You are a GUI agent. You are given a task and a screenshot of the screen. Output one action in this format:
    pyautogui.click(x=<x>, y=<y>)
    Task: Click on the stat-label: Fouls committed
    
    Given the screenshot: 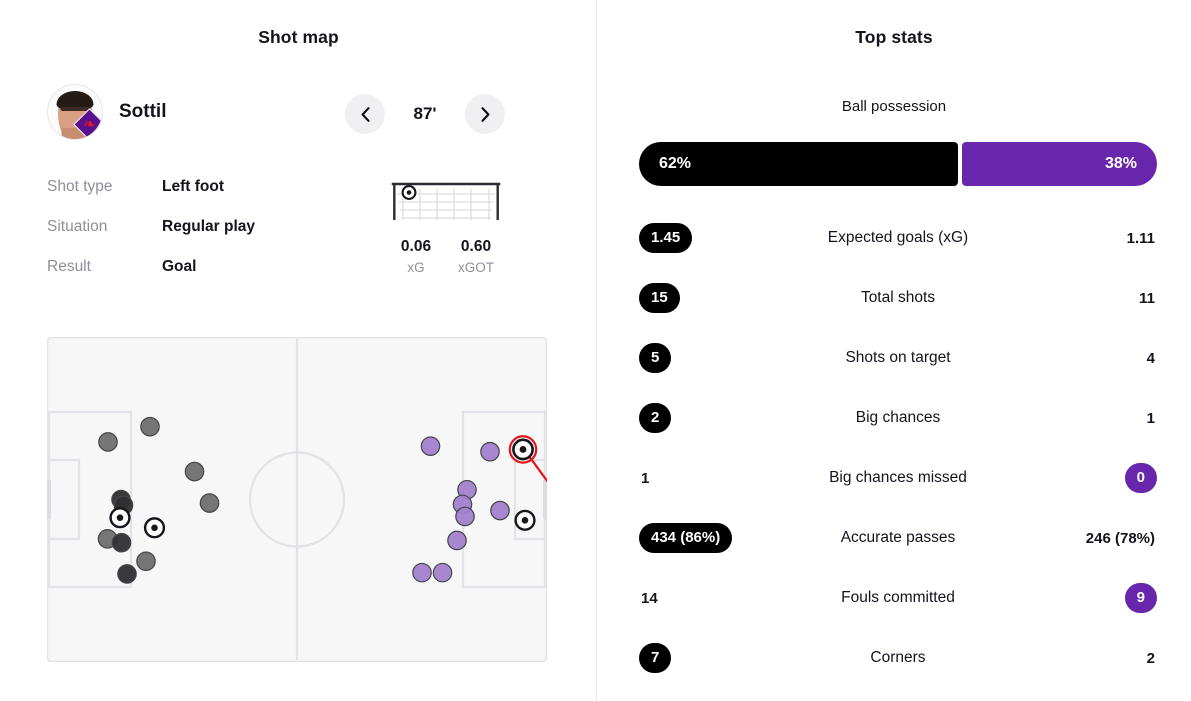 What is the action you would take?
    pyautogui.click(x=898, y=597)
    